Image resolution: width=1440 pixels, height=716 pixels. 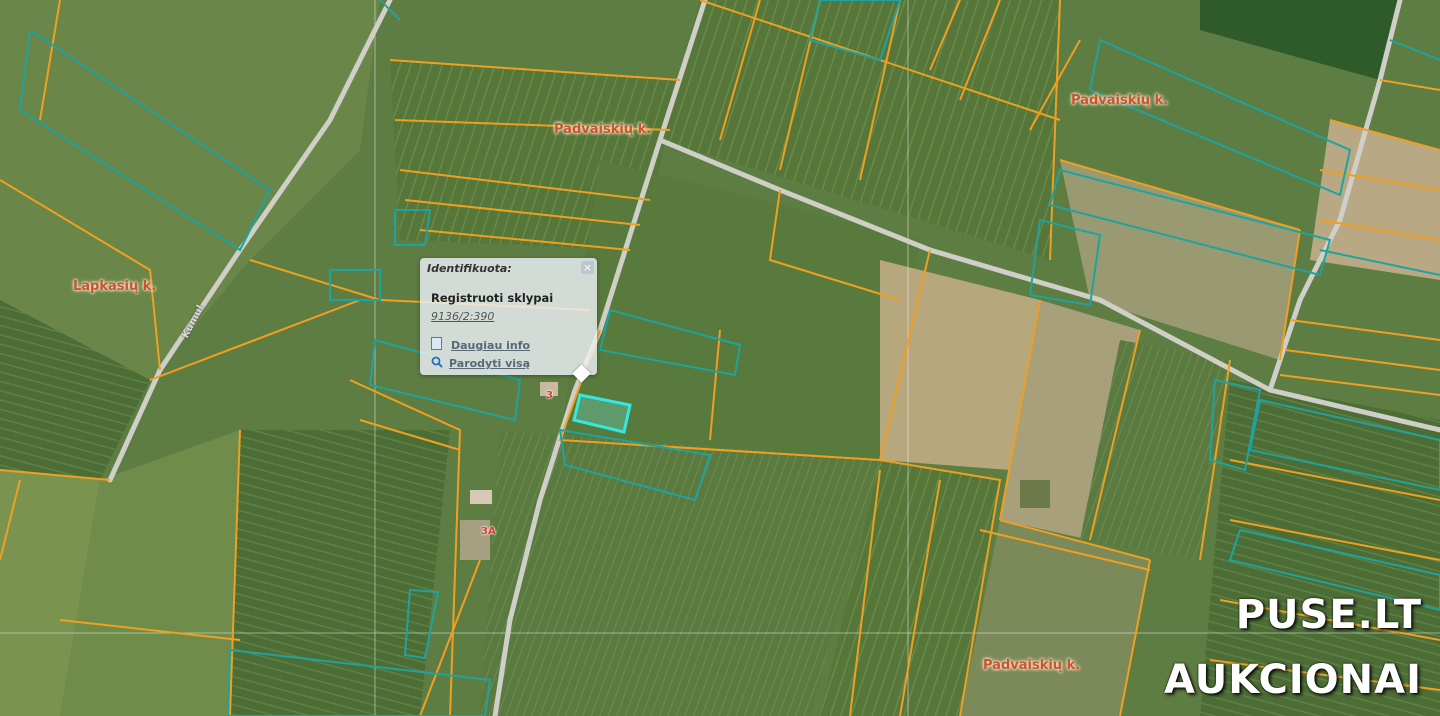 What do you see at coordinates (462, 316) in the screenshot?
I see `parcel-id-link: 9136/2:390` at bounding box center [462, 316].